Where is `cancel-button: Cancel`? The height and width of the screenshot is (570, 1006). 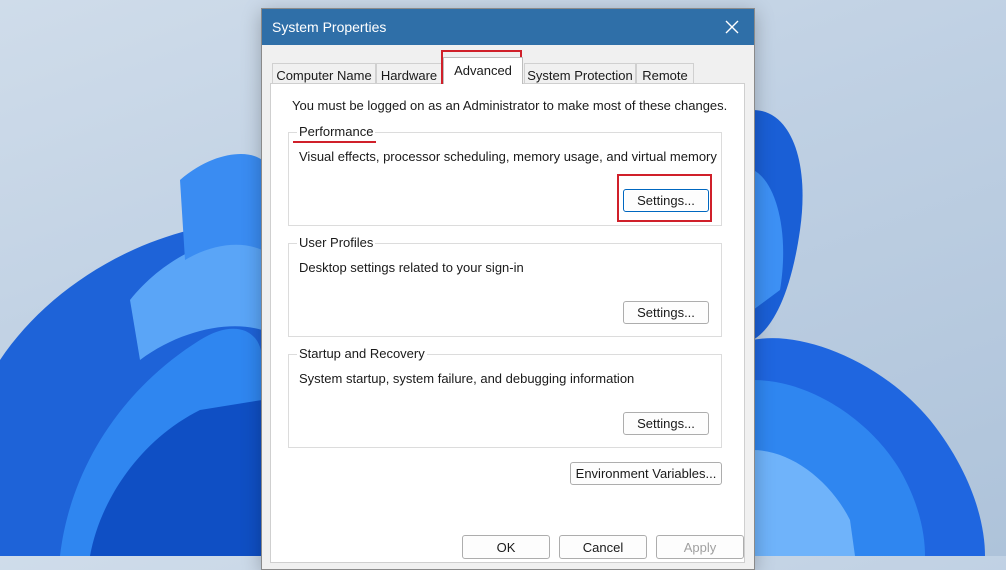 cancel-button: Cancel is located at coordinates (603, 547).